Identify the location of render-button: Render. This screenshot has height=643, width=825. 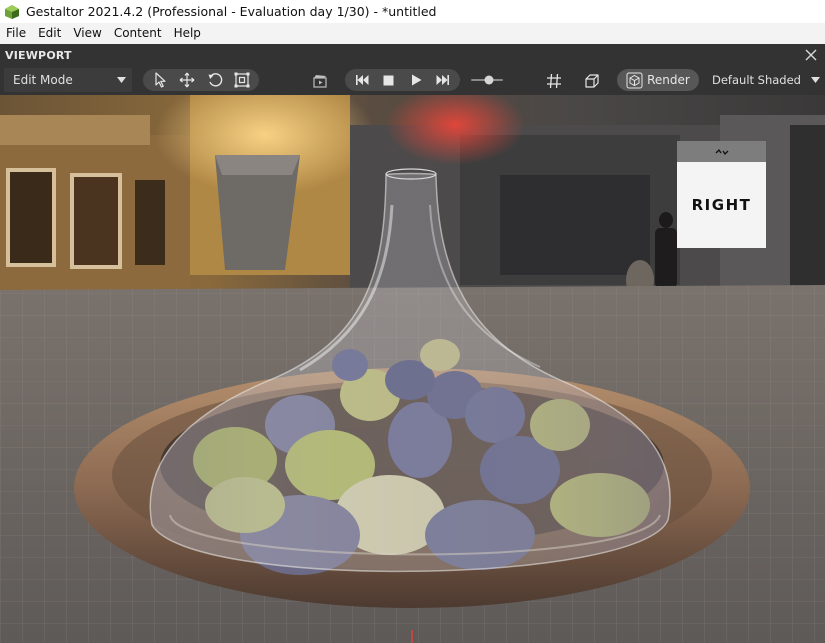
(658, 80).